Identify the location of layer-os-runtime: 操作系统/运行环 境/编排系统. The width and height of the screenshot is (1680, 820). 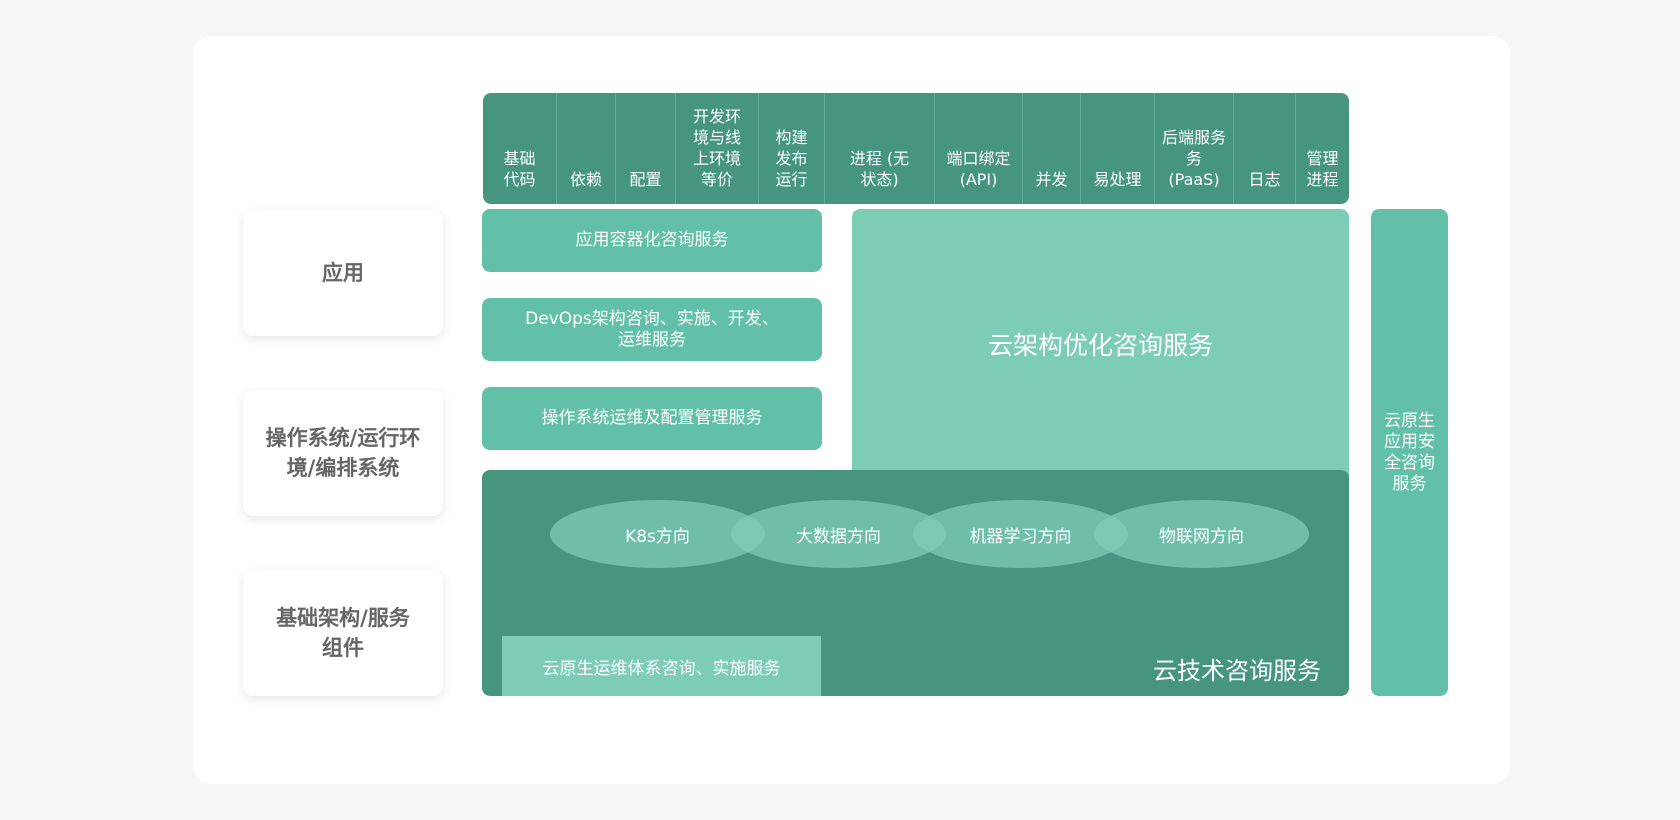
(343, 453).